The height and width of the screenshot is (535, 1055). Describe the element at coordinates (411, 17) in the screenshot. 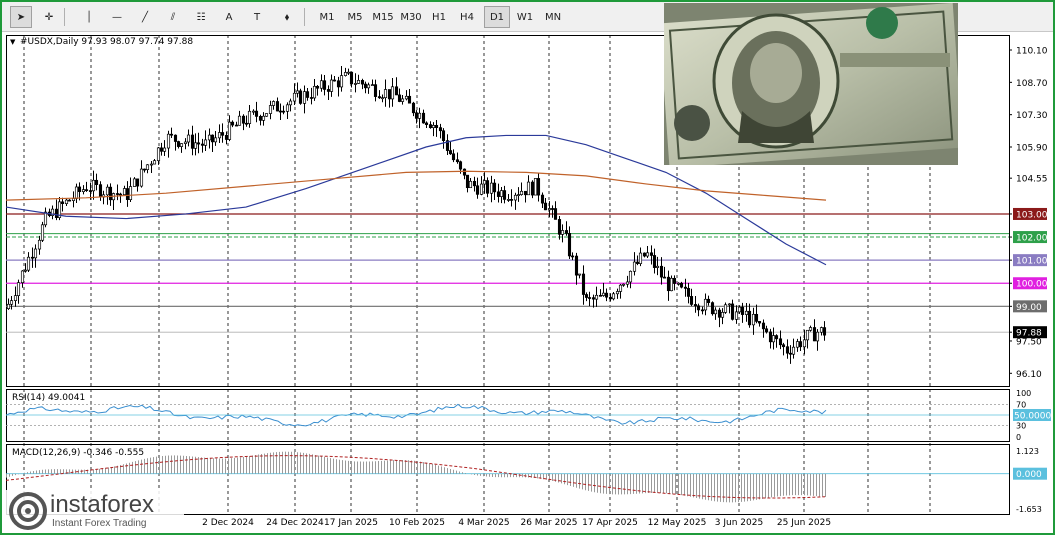

I see `timeframe-m30-button: M30` at that location.